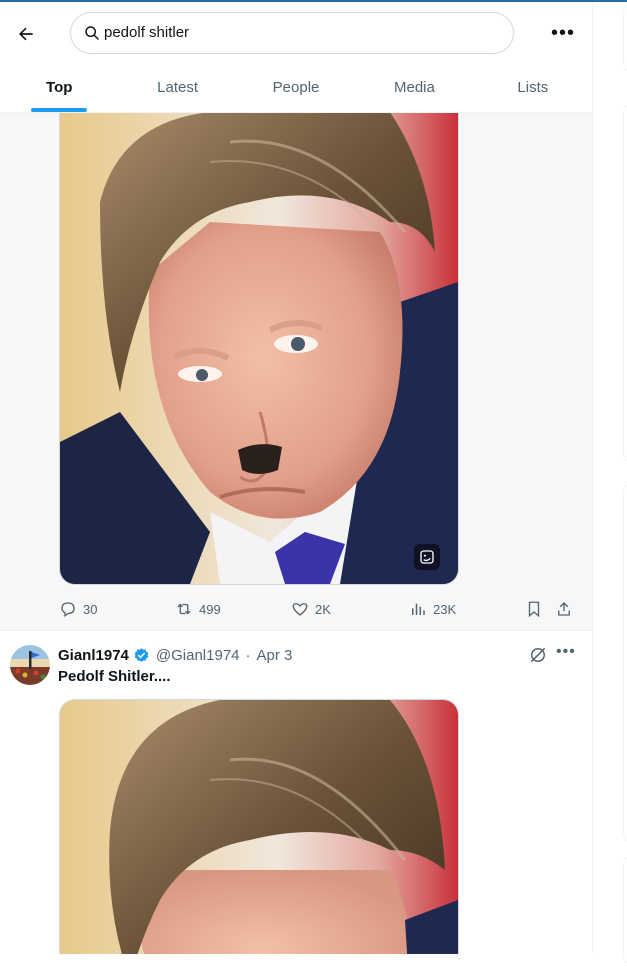  Describe the element at coordinates (610, 484) in the screenshot. I see `right-sidebar` at that location.